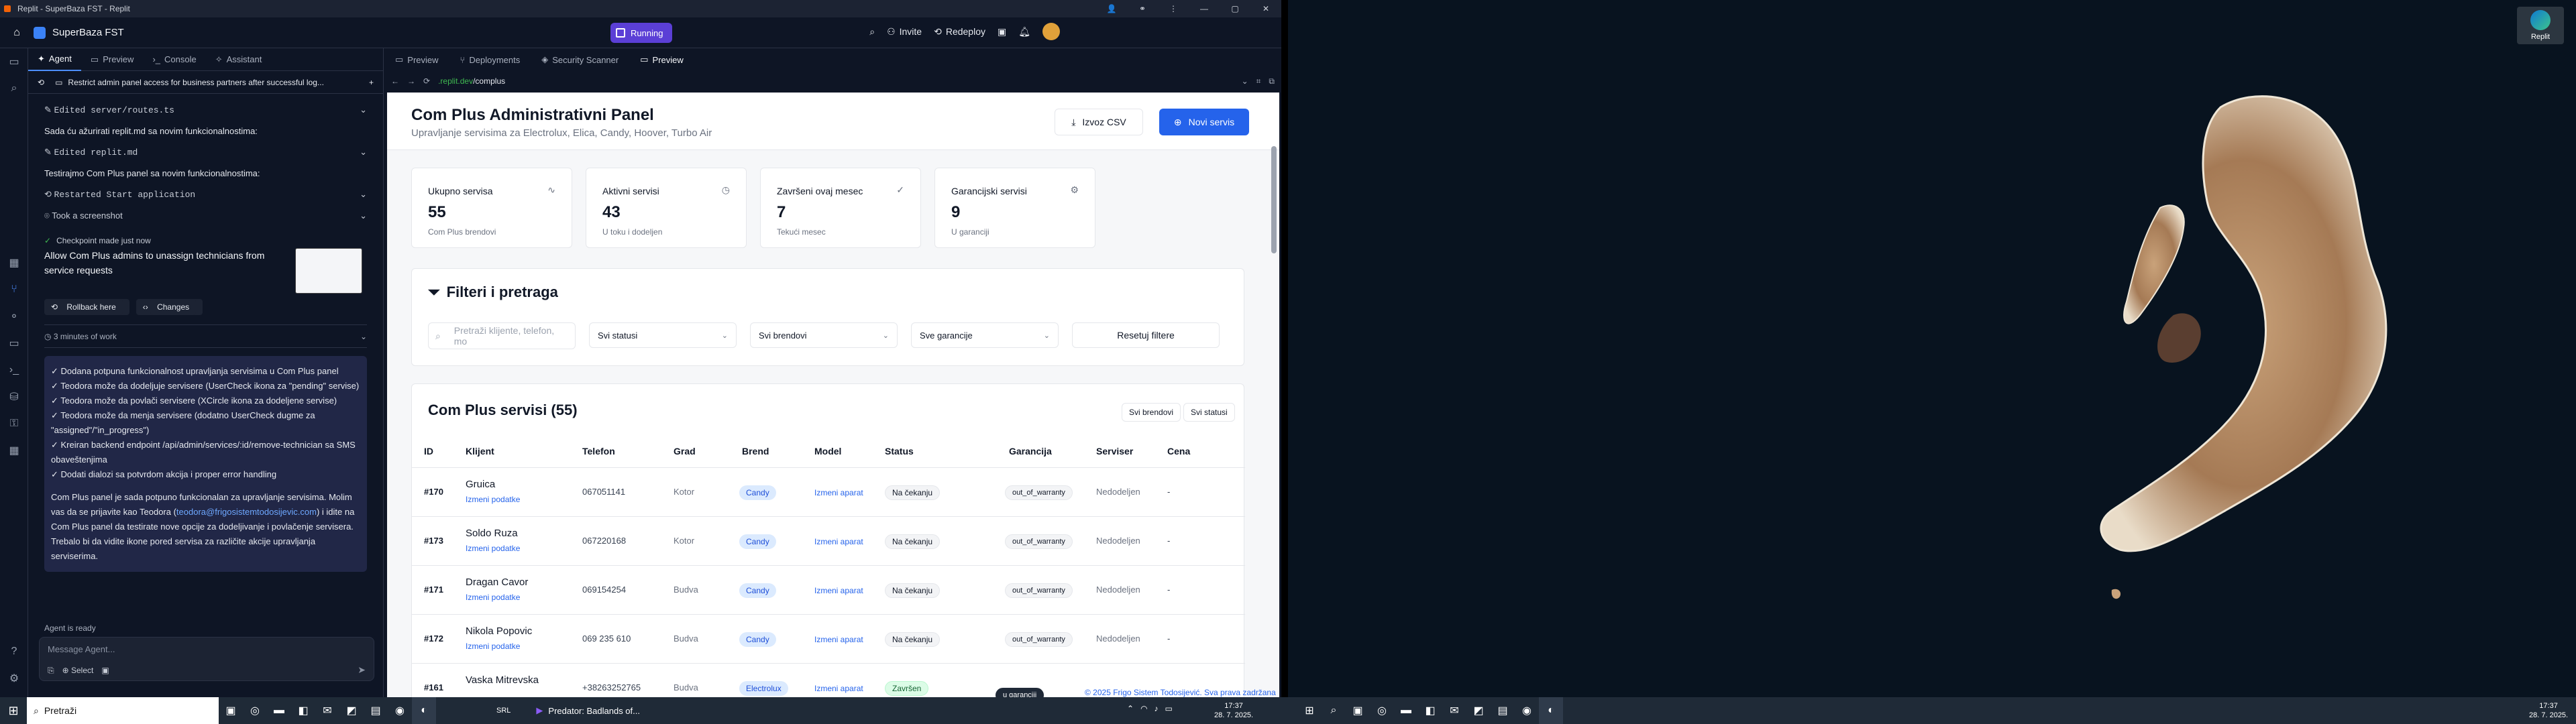  Describe the element at coordinates (54, 59) in the screenshot. I see `tab-agent: ✦ Agent` at that location.